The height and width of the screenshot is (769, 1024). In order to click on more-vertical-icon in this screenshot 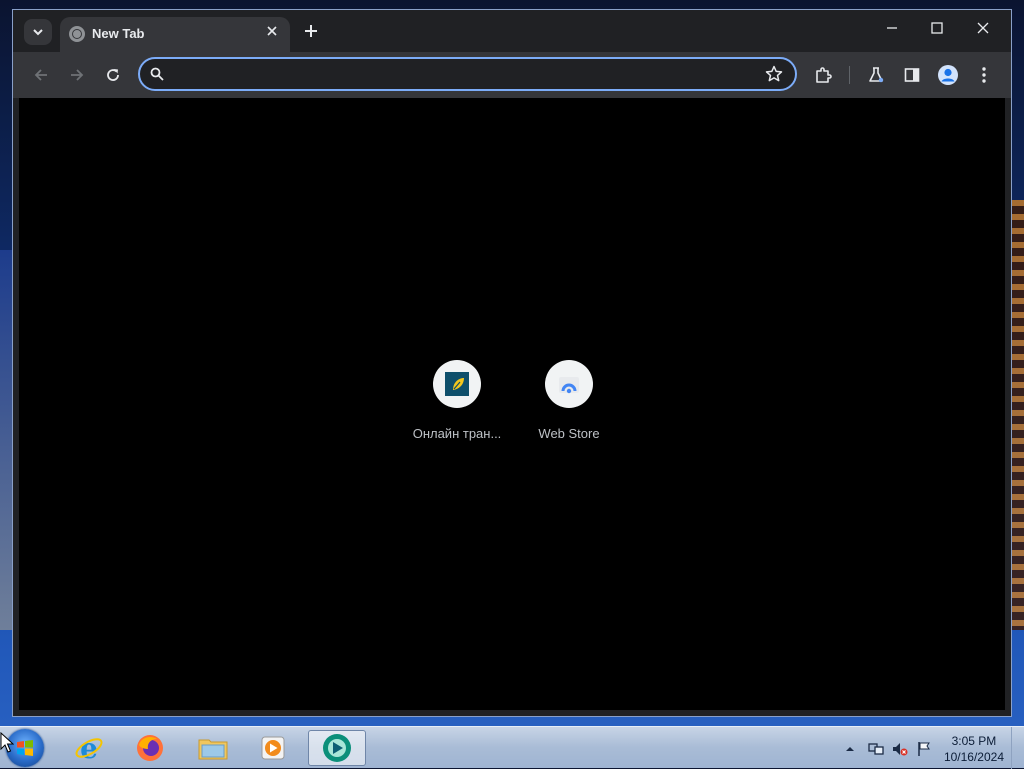, I will do `click(984, 75)`.